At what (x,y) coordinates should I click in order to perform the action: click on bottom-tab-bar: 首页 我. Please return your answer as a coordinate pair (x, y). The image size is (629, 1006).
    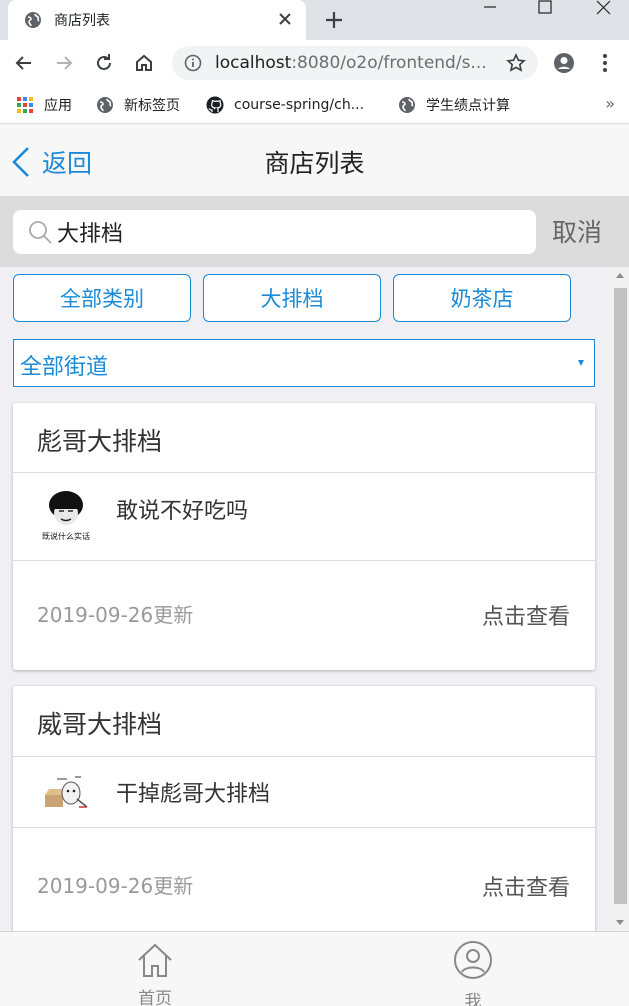
    Looking at the image, I should click on (314, 968).